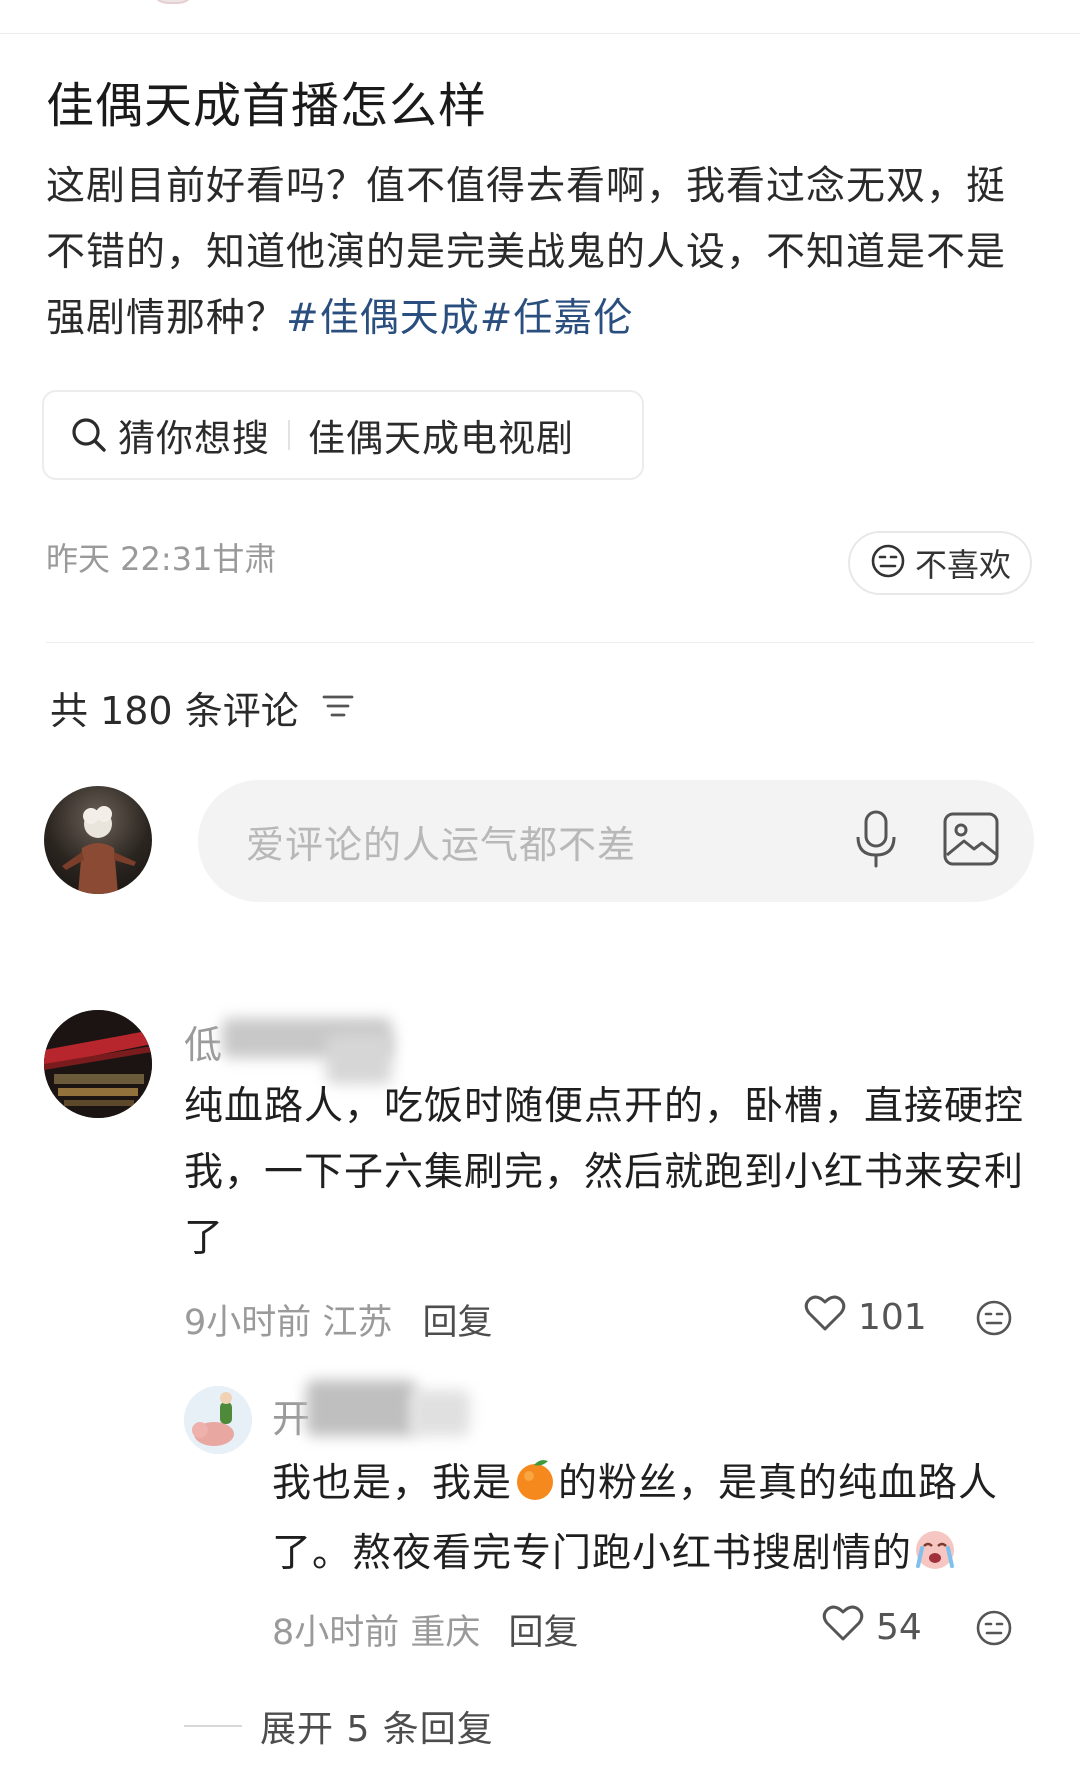 Image resolution: width=1080 pixels, height=1784 pixels. What do you see at coordinates (98, 1064) in the screenshot?
I see `commenter-avatar` at bounding box center [98, 1064].